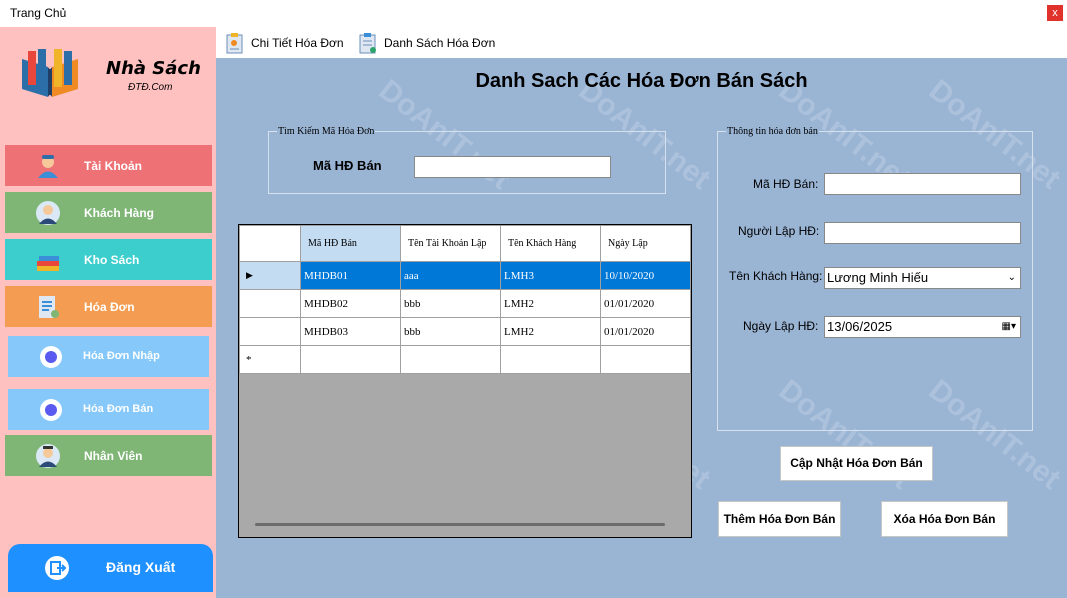  What do you see at coordinates (119, 213) in the screenshot?
I see `nav-label: Khách Hàng` at bounding box center [119, 213].